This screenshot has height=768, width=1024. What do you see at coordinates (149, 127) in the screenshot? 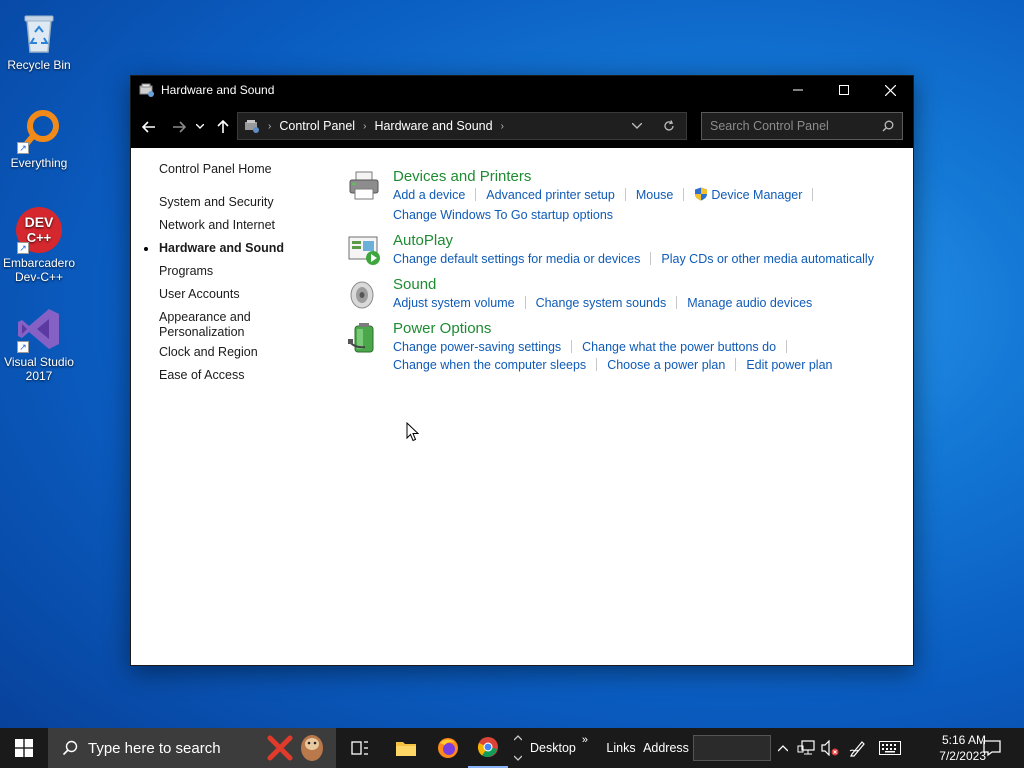
I see `back-button` at bounding box center [149, 127].